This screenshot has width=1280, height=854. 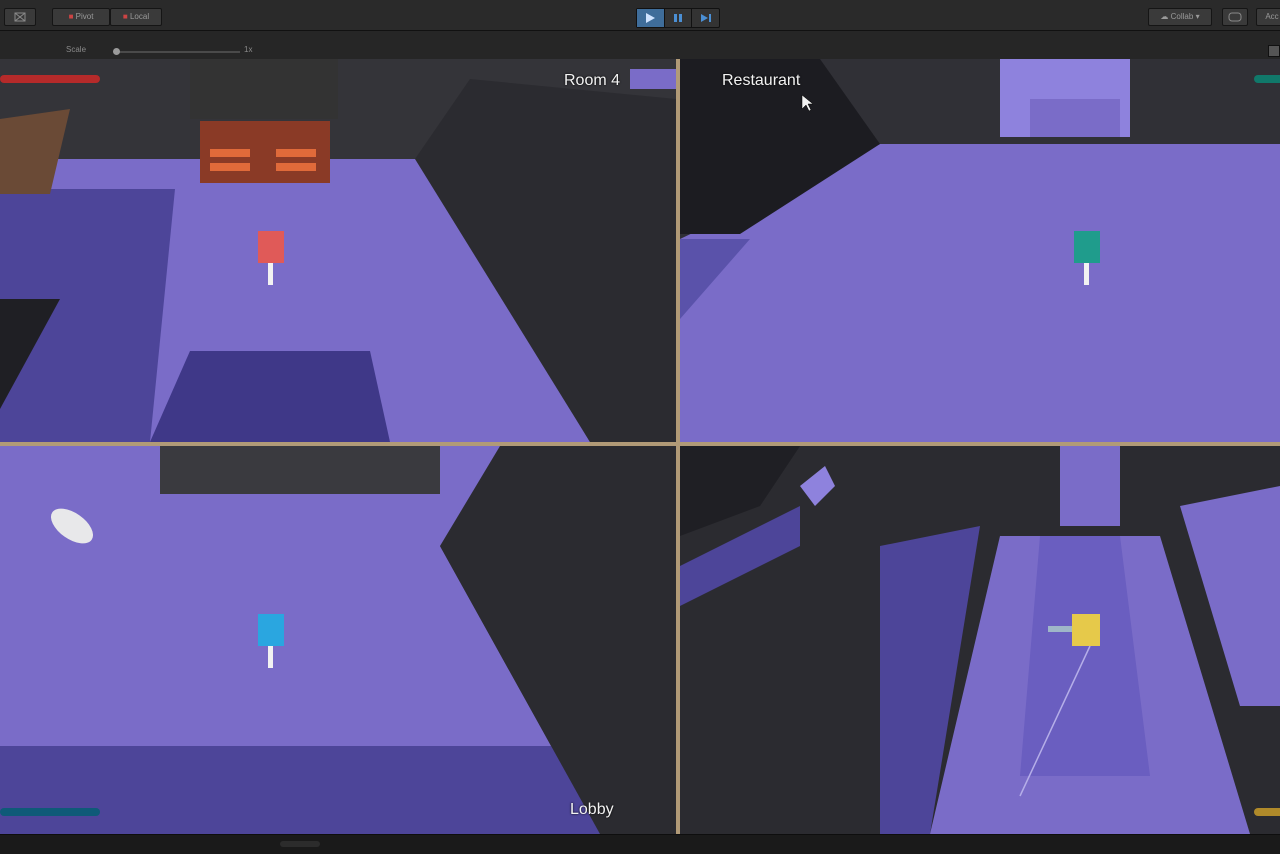 What do you see at coordinates (1272, 16) in the screenshot?
I see `account-label: Acc` at bounding box center [1272, 16].